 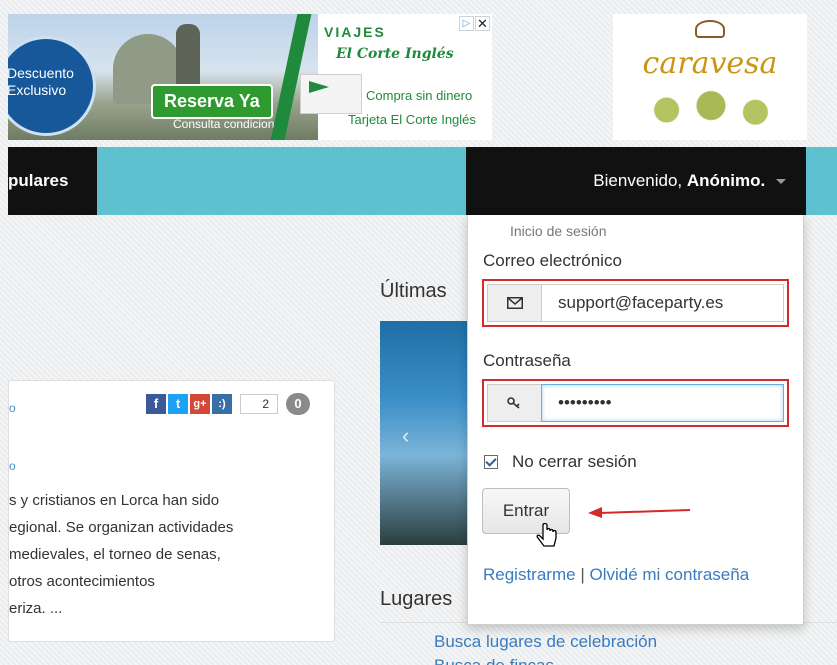 I want to click on remember-me-checkbox, so click(x=491, y=462).